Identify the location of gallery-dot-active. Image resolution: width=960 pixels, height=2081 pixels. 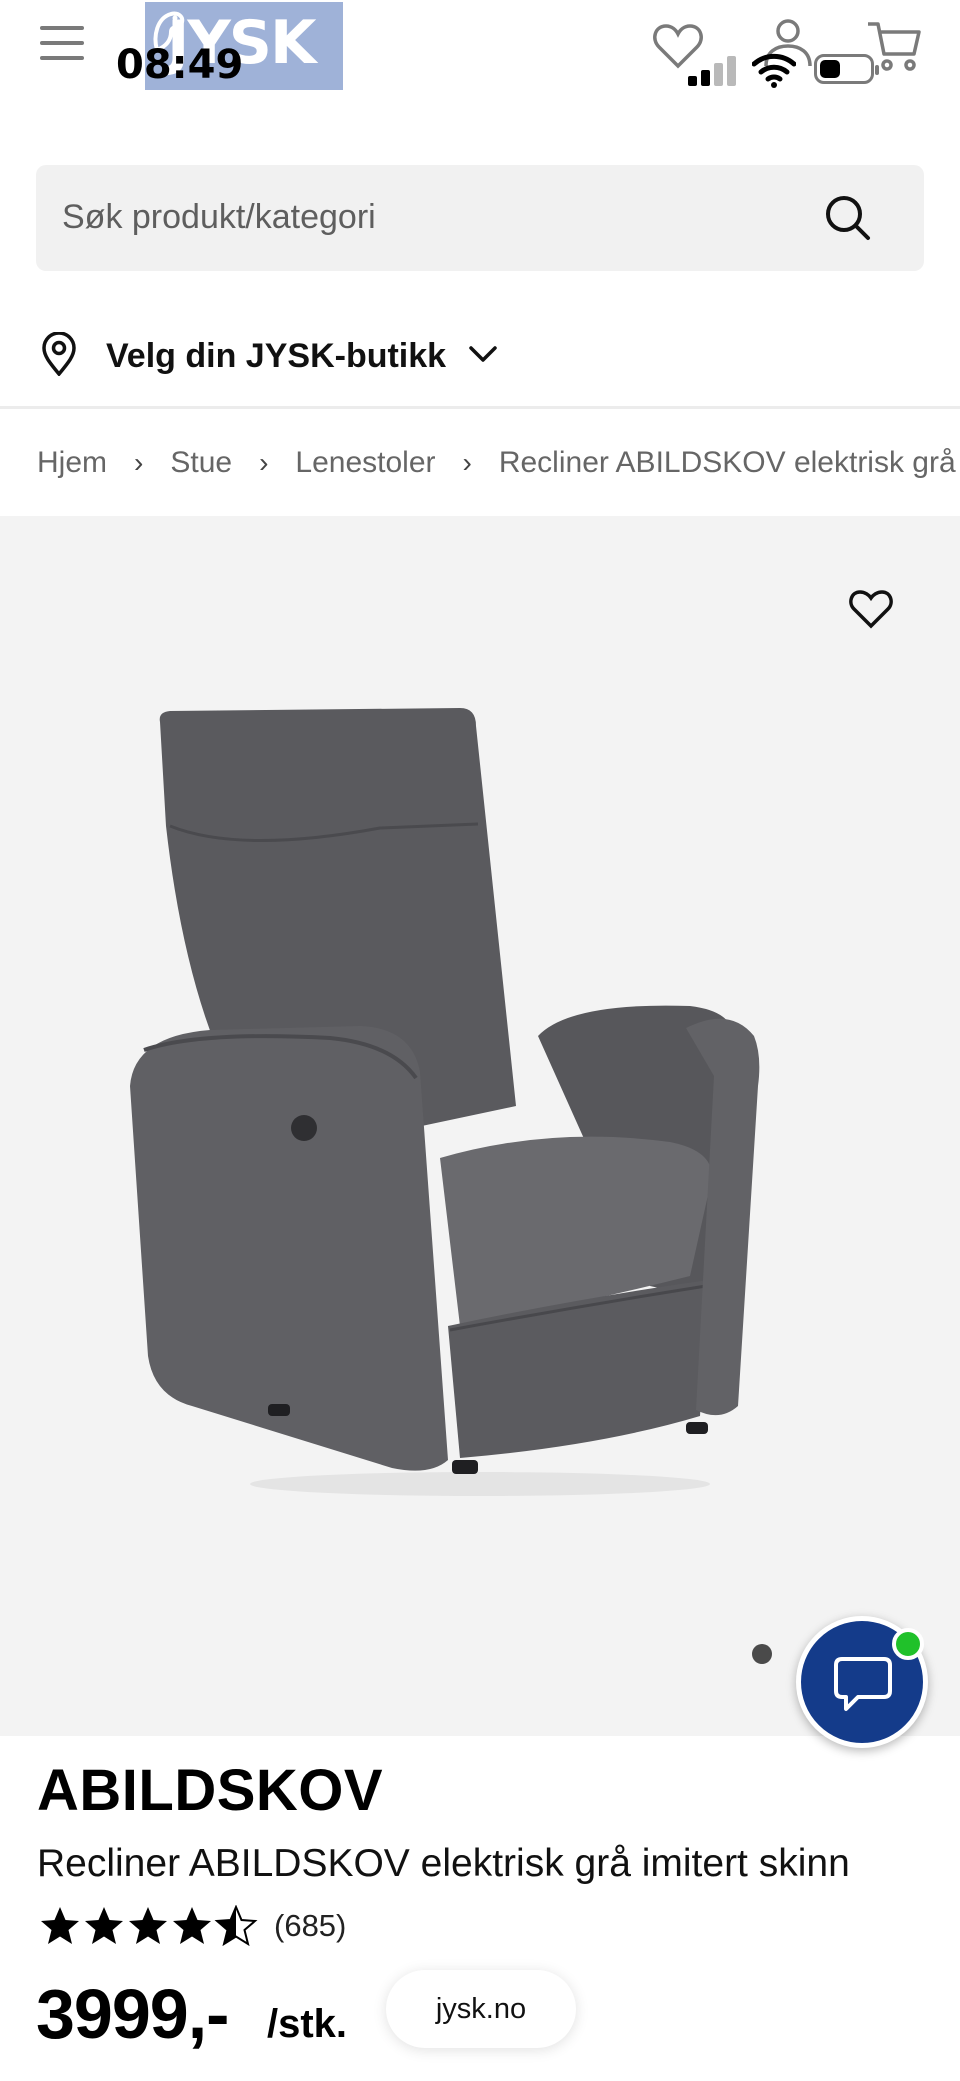
(762, 1654).